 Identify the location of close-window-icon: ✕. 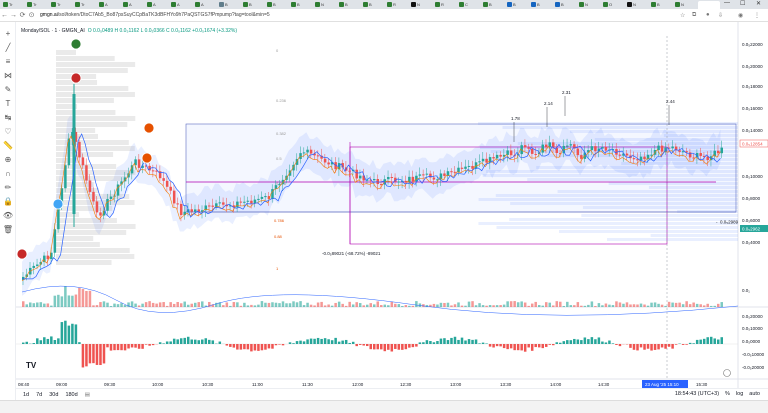
(758, 3).